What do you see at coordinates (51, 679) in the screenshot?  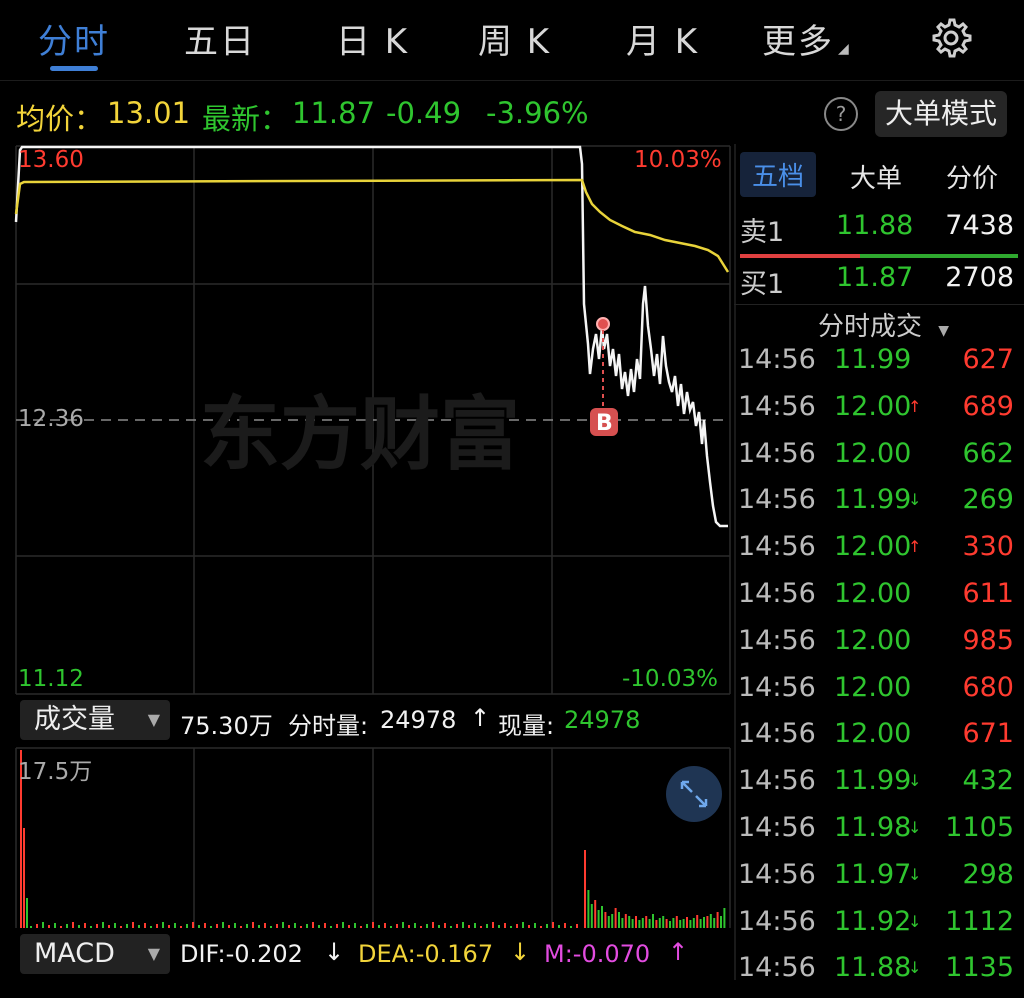 I see `price-low-label: 11.12` at bounding box center [51, 679].